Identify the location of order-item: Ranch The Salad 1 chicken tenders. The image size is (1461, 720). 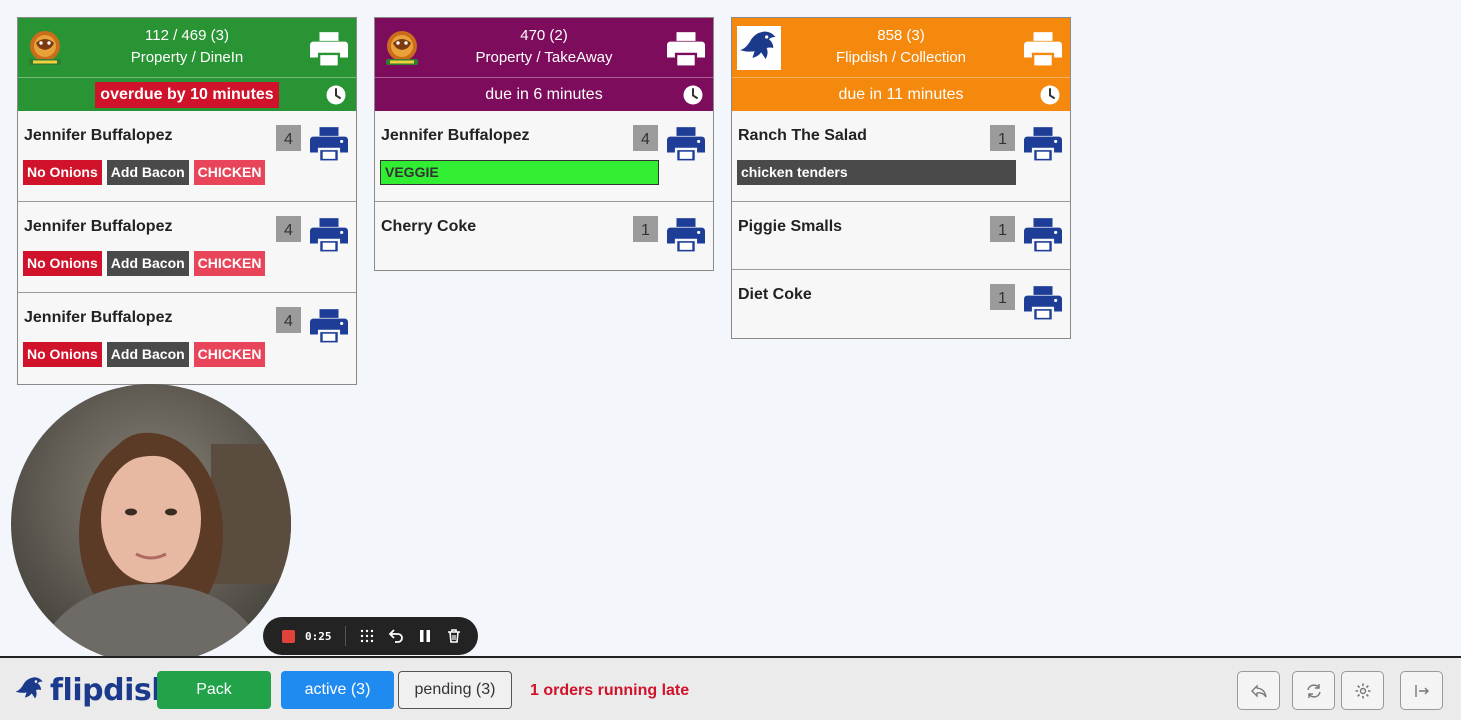
(901, 156).